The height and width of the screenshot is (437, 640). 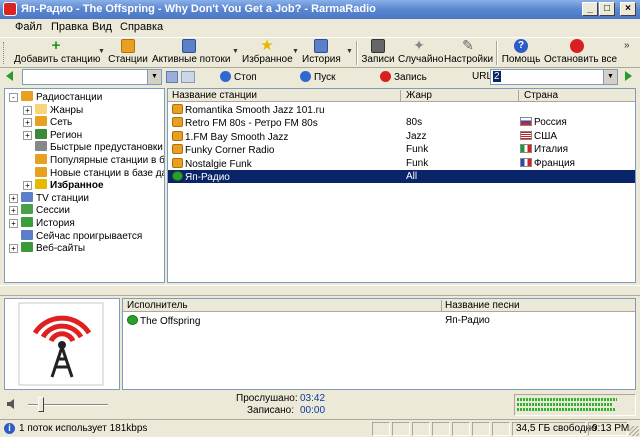 I want to click on grid-view-icon, so click(x=188, y=77).